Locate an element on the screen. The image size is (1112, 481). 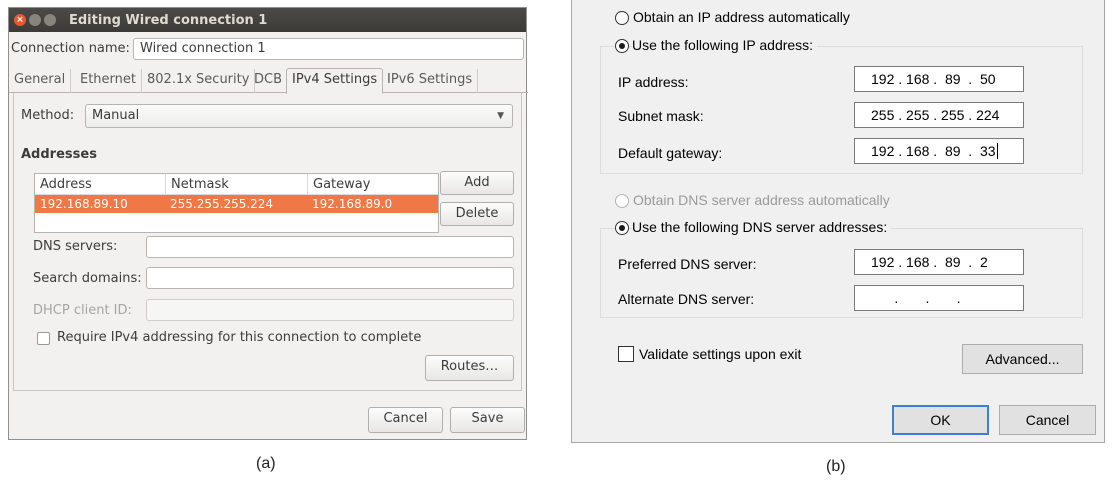
cell-gateway: 192.168.89.0 is located at coordinates (349, 204).